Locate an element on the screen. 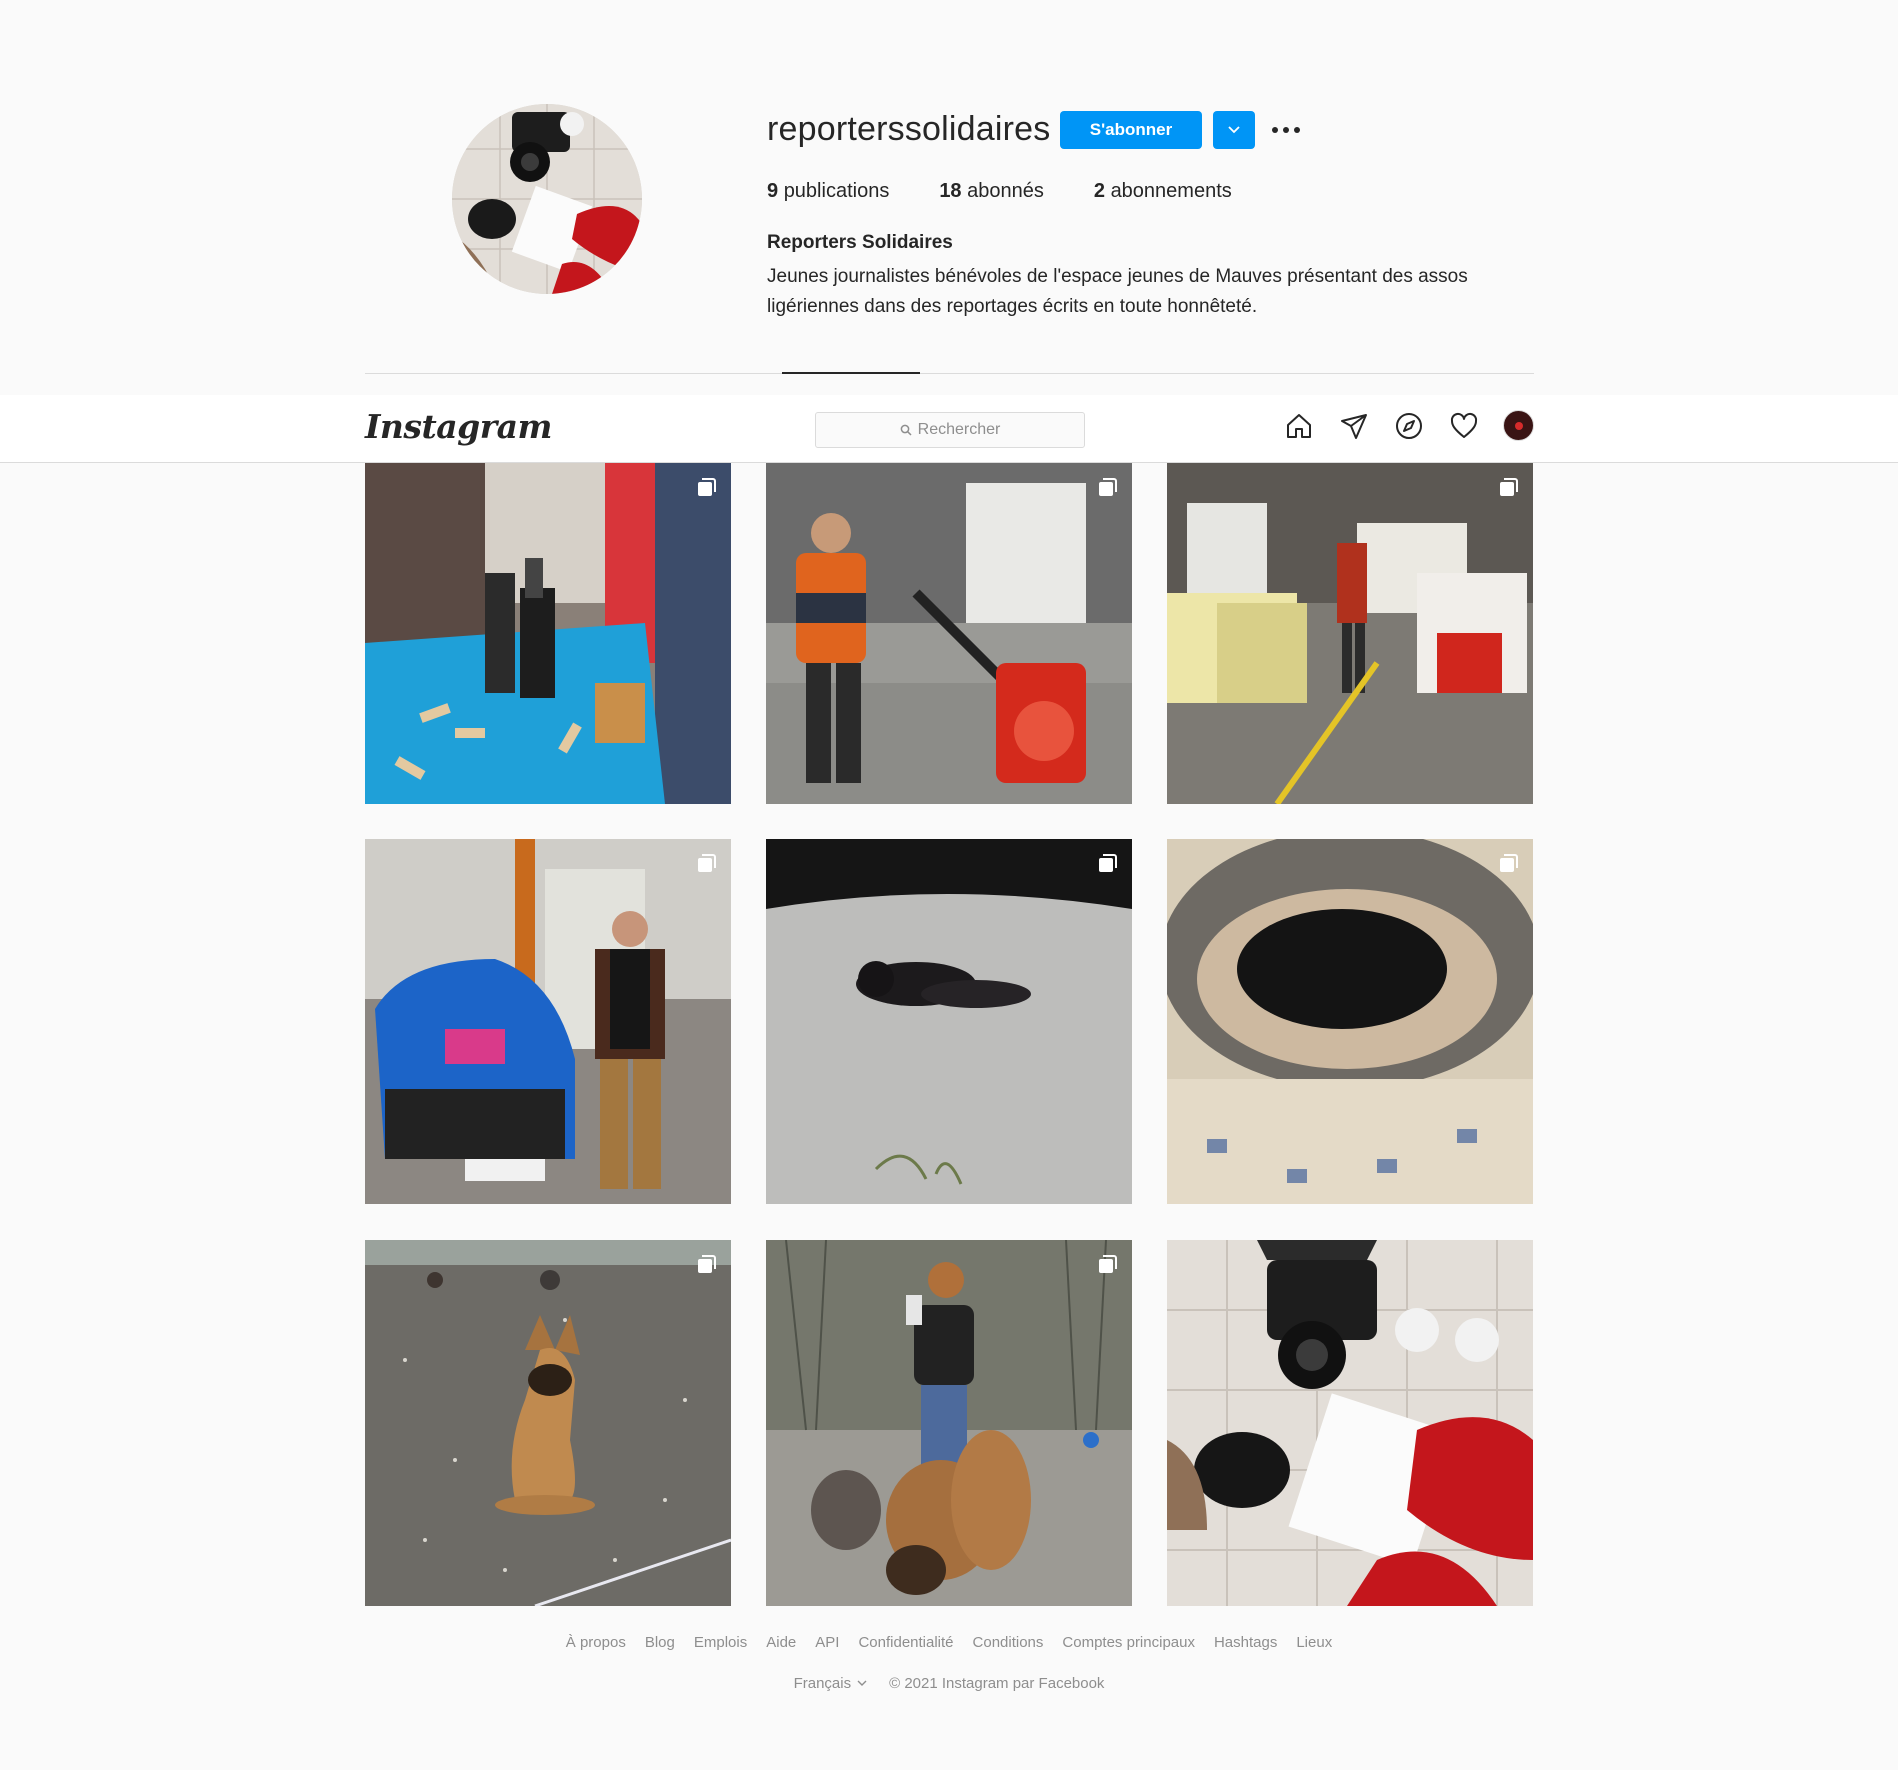 The image size is (1898, 1770). footer-bottom: Français © 2021 Instagram par Facebook is located at coordinates (949, 1683).